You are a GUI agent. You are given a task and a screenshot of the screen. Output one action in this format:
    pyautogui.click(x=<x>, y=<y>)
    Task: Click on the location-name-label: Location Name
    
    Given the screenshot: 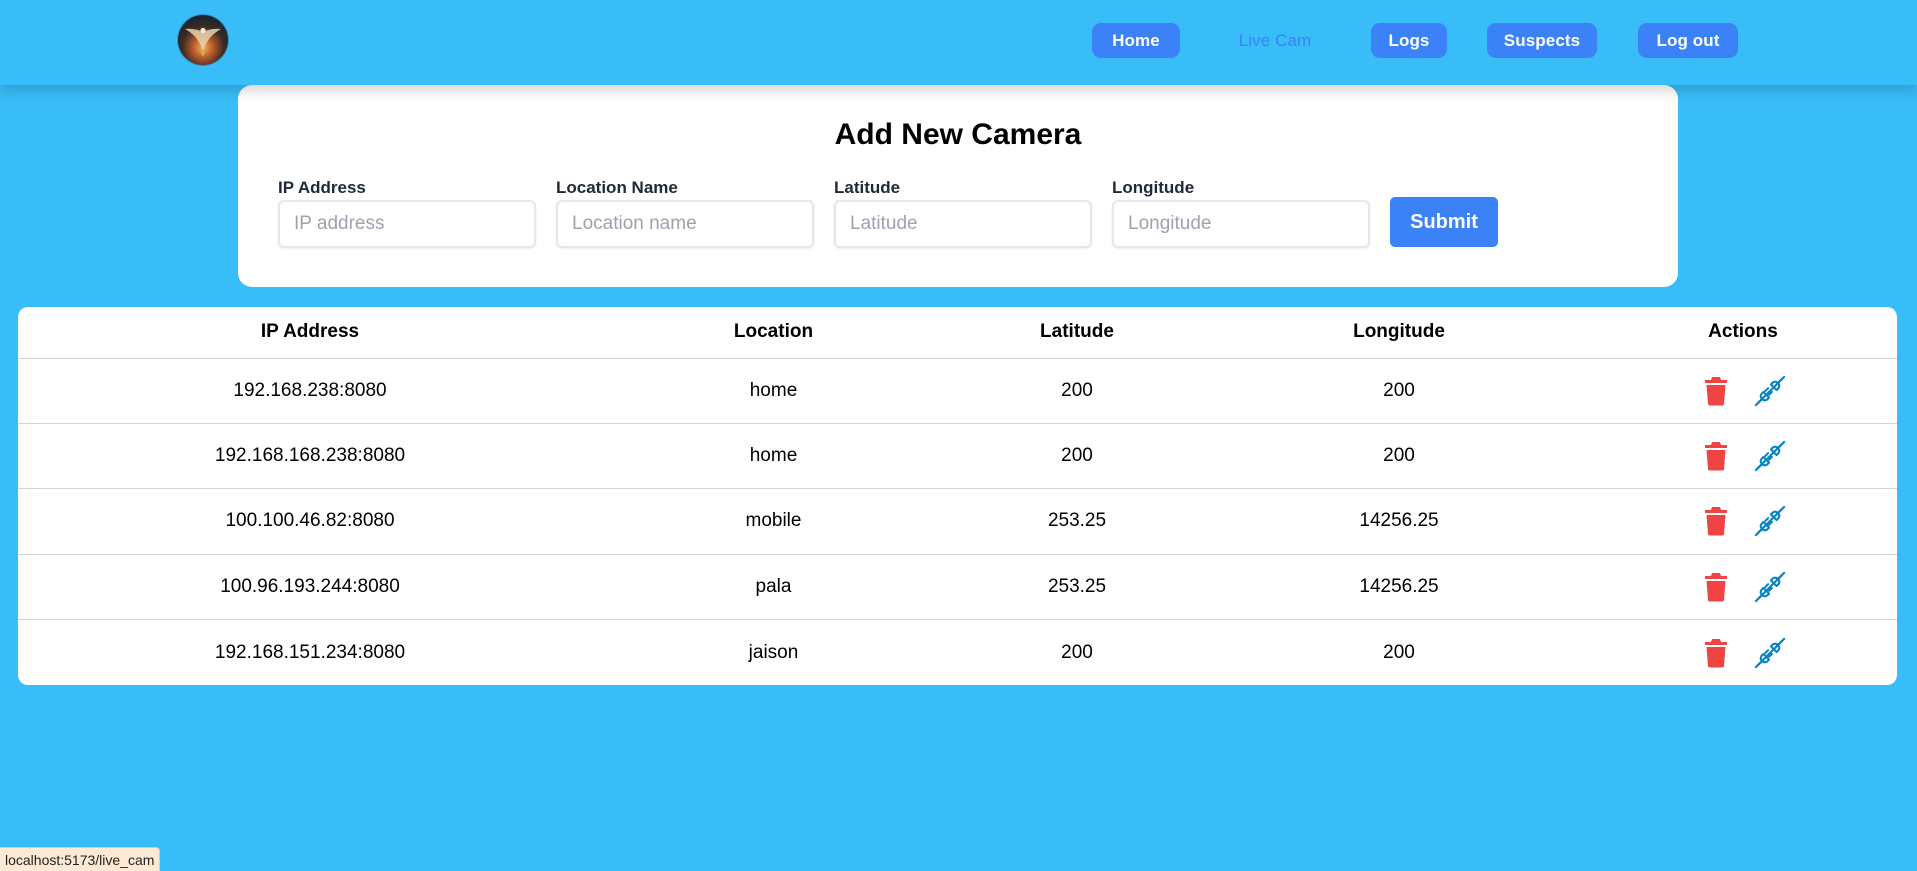 What is the action you would take?
    pyautogui.click(x=617, y=187)
    